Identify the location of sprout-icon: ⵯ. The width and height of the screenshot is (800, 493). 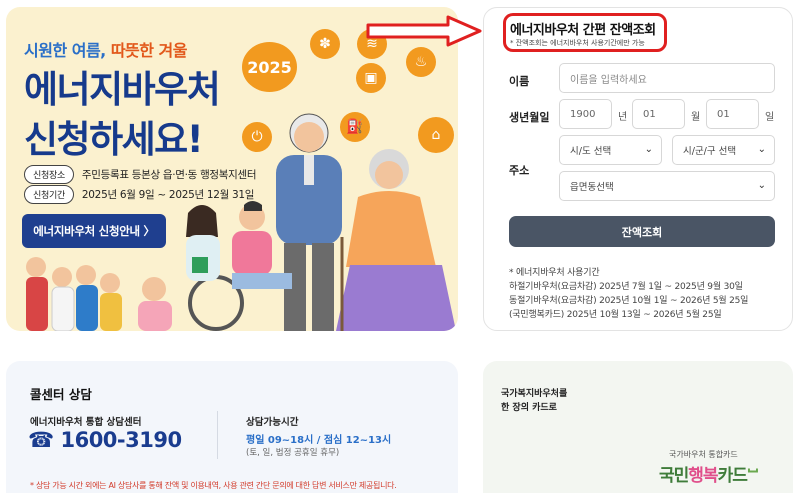
(752, 476).